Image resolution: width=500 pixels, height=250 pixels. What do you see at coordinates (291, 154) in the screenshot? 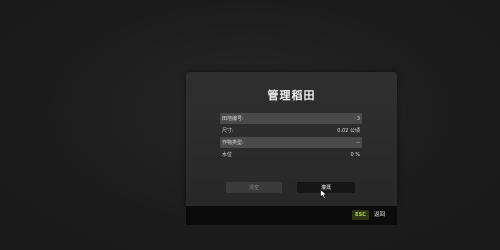
I see `water-level-row: 水位 0 %` at bounding box center [291, 154].